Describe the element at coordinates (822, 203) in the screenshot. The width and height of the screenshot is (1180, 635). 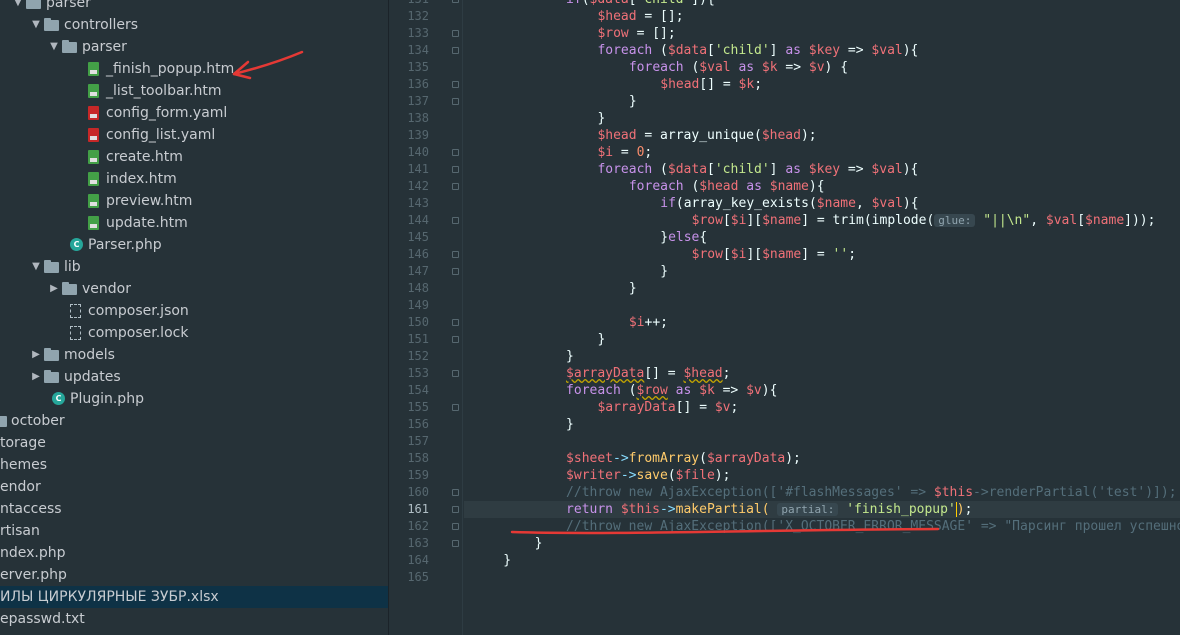
I see `code-line: if(array_key_exists($name, $val){` at that location.